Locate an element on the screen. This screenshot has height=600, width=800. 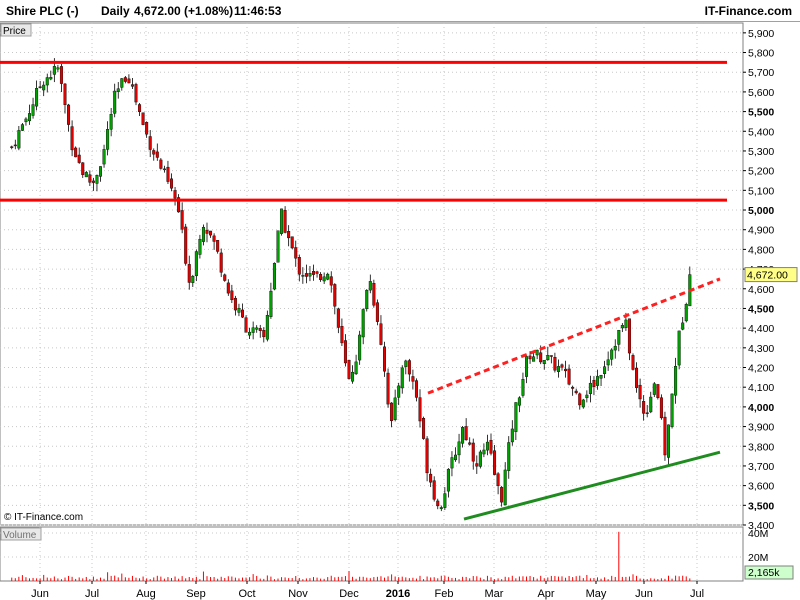
price-tick-label: 4,600 is located at coordinates (761, 290).